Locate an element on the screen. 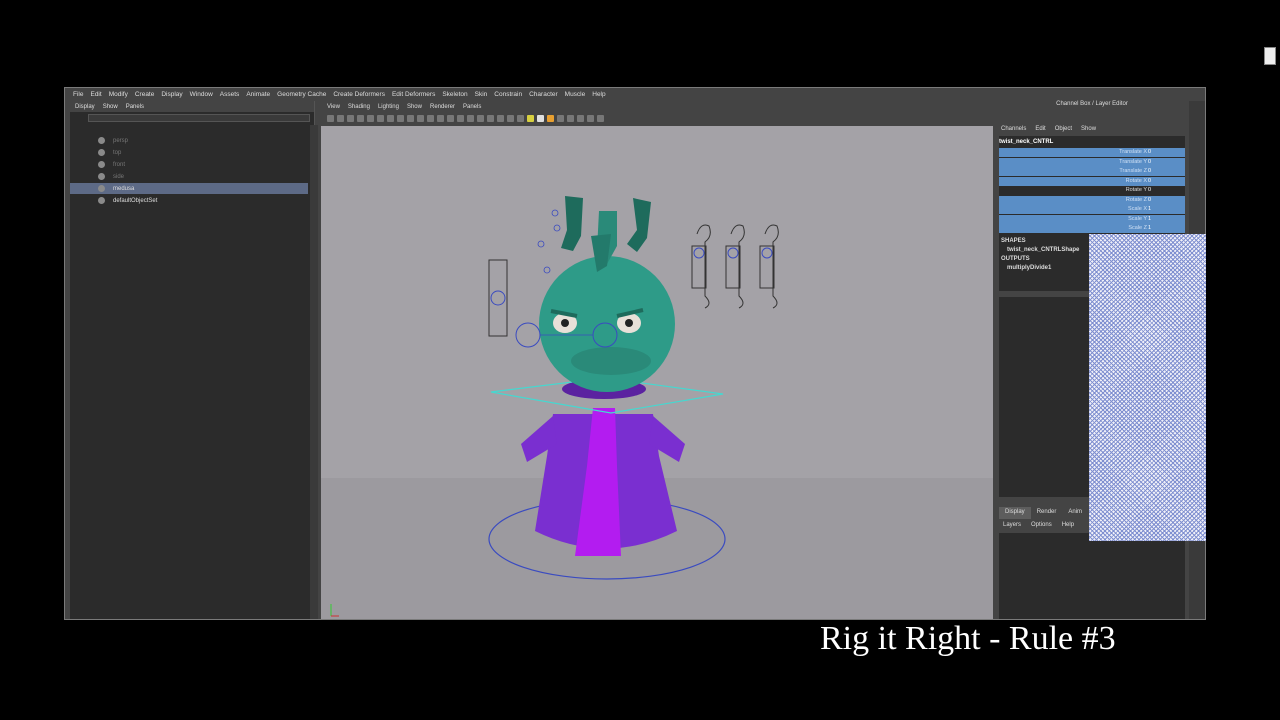 This screenshot has width=1280, height=720. outliner-menu-display: Display is located at coordinates (85, 107).